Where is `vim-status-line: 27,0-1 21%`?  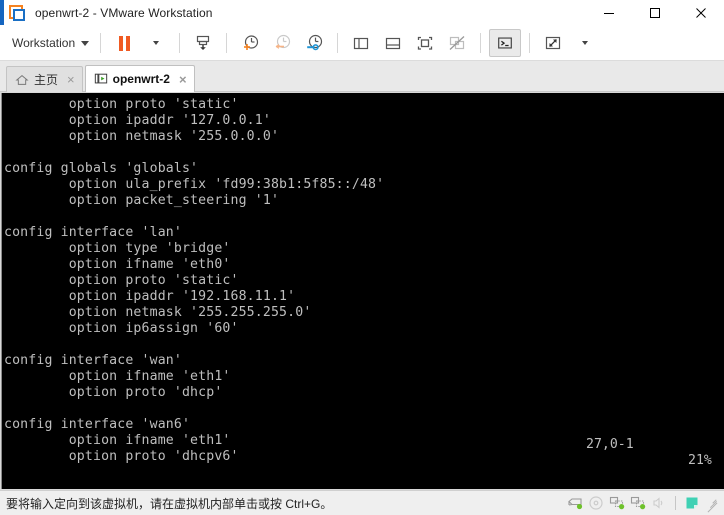 vim-status-line: 27,0-1 21% is located at coordinates (363, 453).